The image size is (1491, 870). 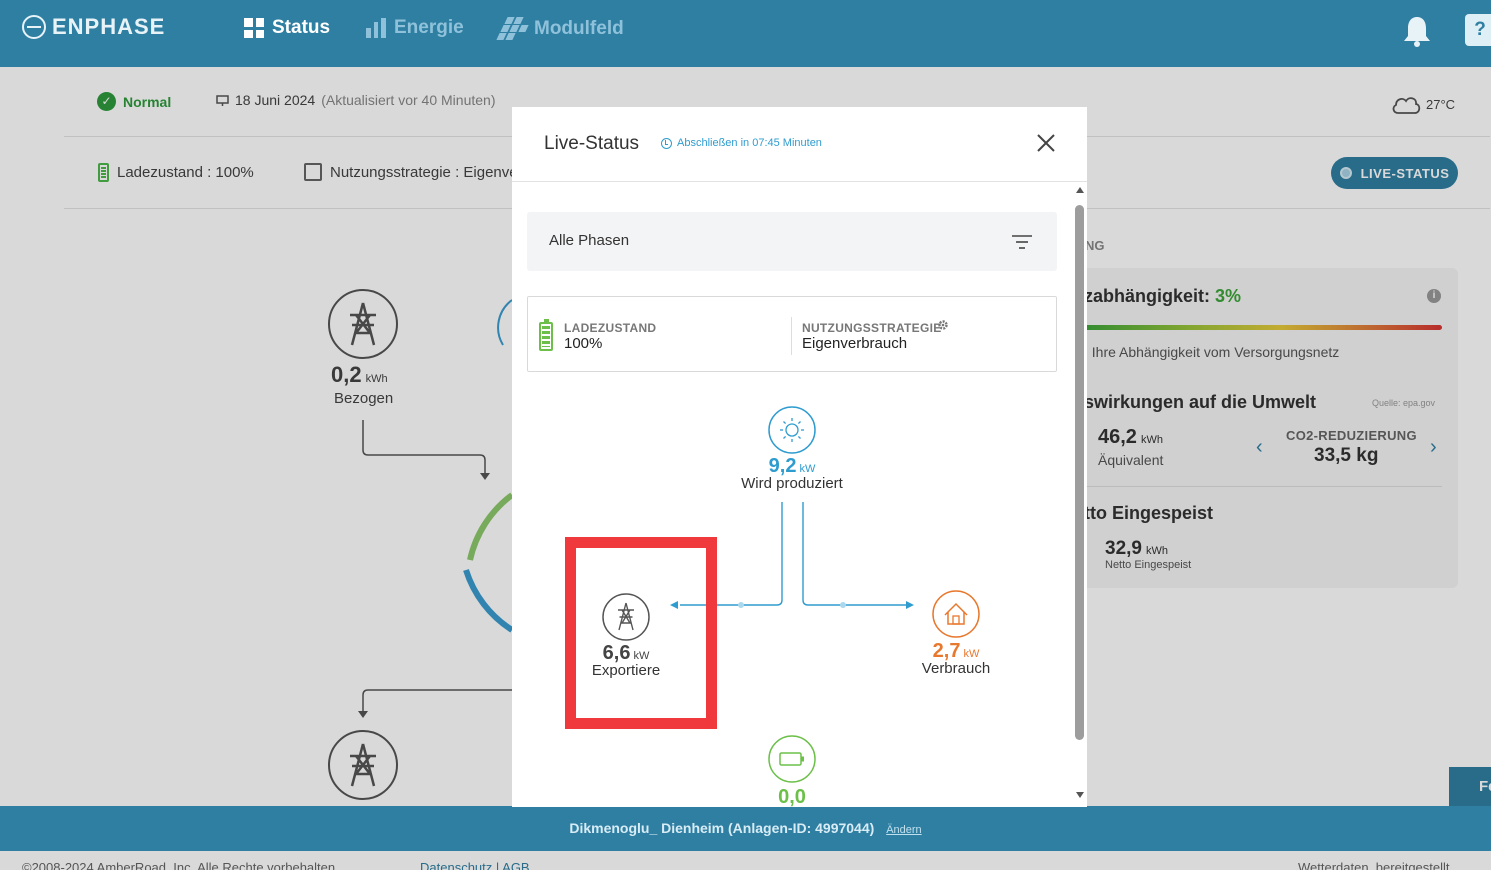 I want to click on modal-backdrop-bottom, so click(x=745, y=860).